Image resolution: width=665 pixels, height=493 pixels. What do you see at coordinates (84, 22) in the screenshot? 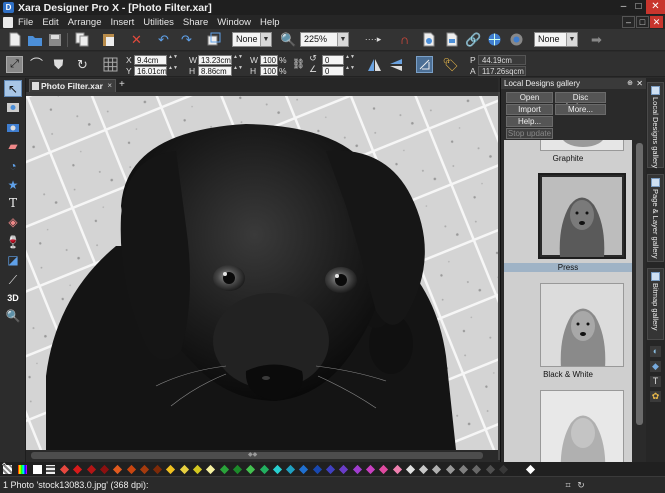
I see `menu-arrange: Arrange` at bounding box center [84, 22].